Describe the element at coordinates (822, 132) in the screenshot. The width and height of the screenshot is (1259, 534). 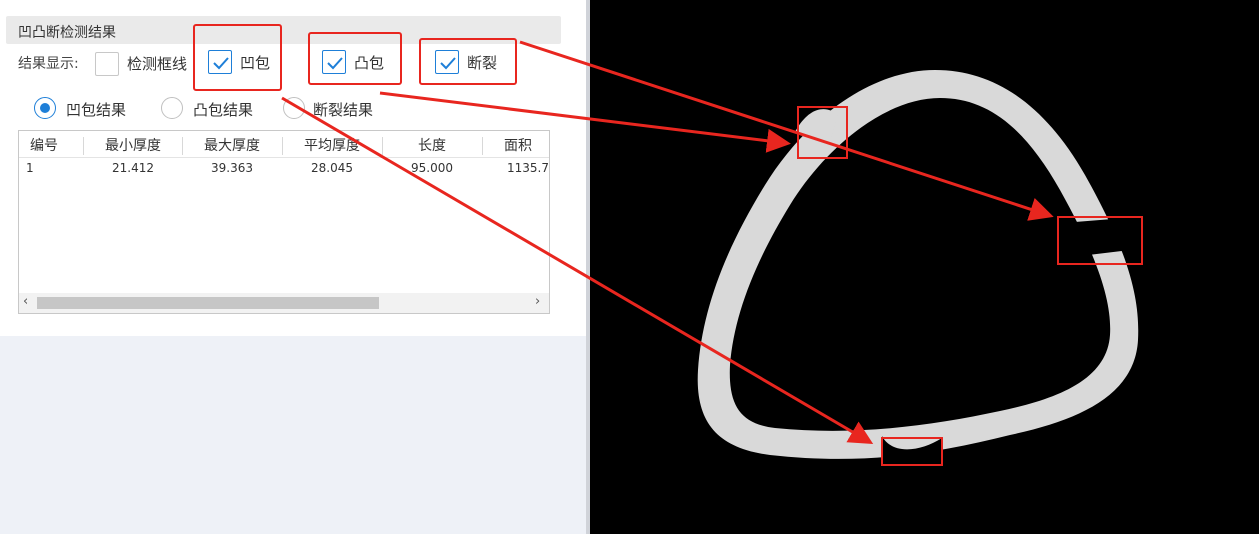
I see `annotation-box-convex-region` at that location.